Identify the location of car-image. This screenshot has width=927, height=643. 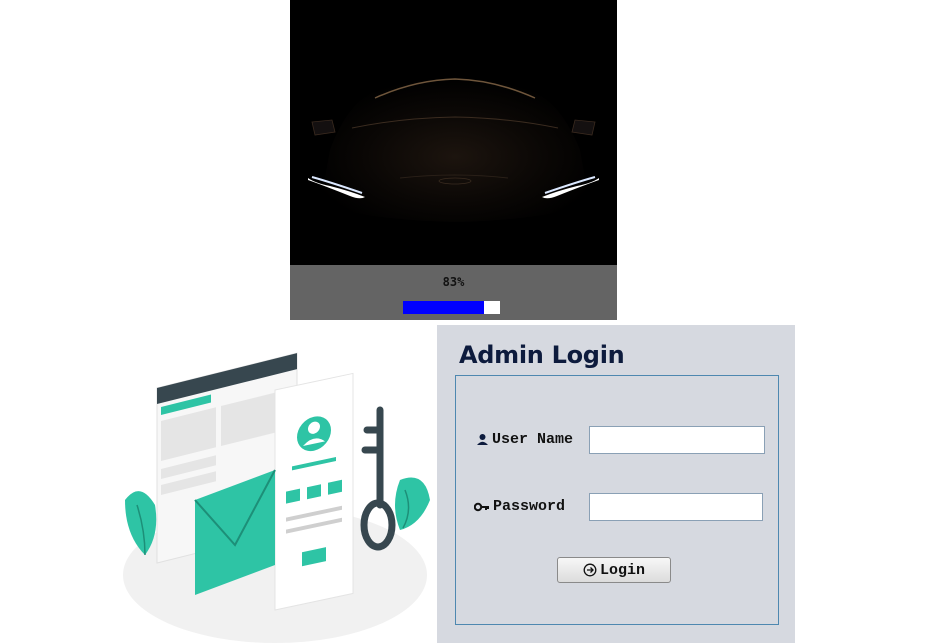
(453, 132).